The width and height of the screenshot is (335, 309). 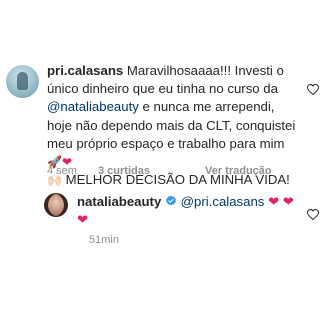 What do you see at coordinates (124, 171) in the screenshot?
I see `comment-likes-count: 3 curtidas` at bounding box center [124, 171].